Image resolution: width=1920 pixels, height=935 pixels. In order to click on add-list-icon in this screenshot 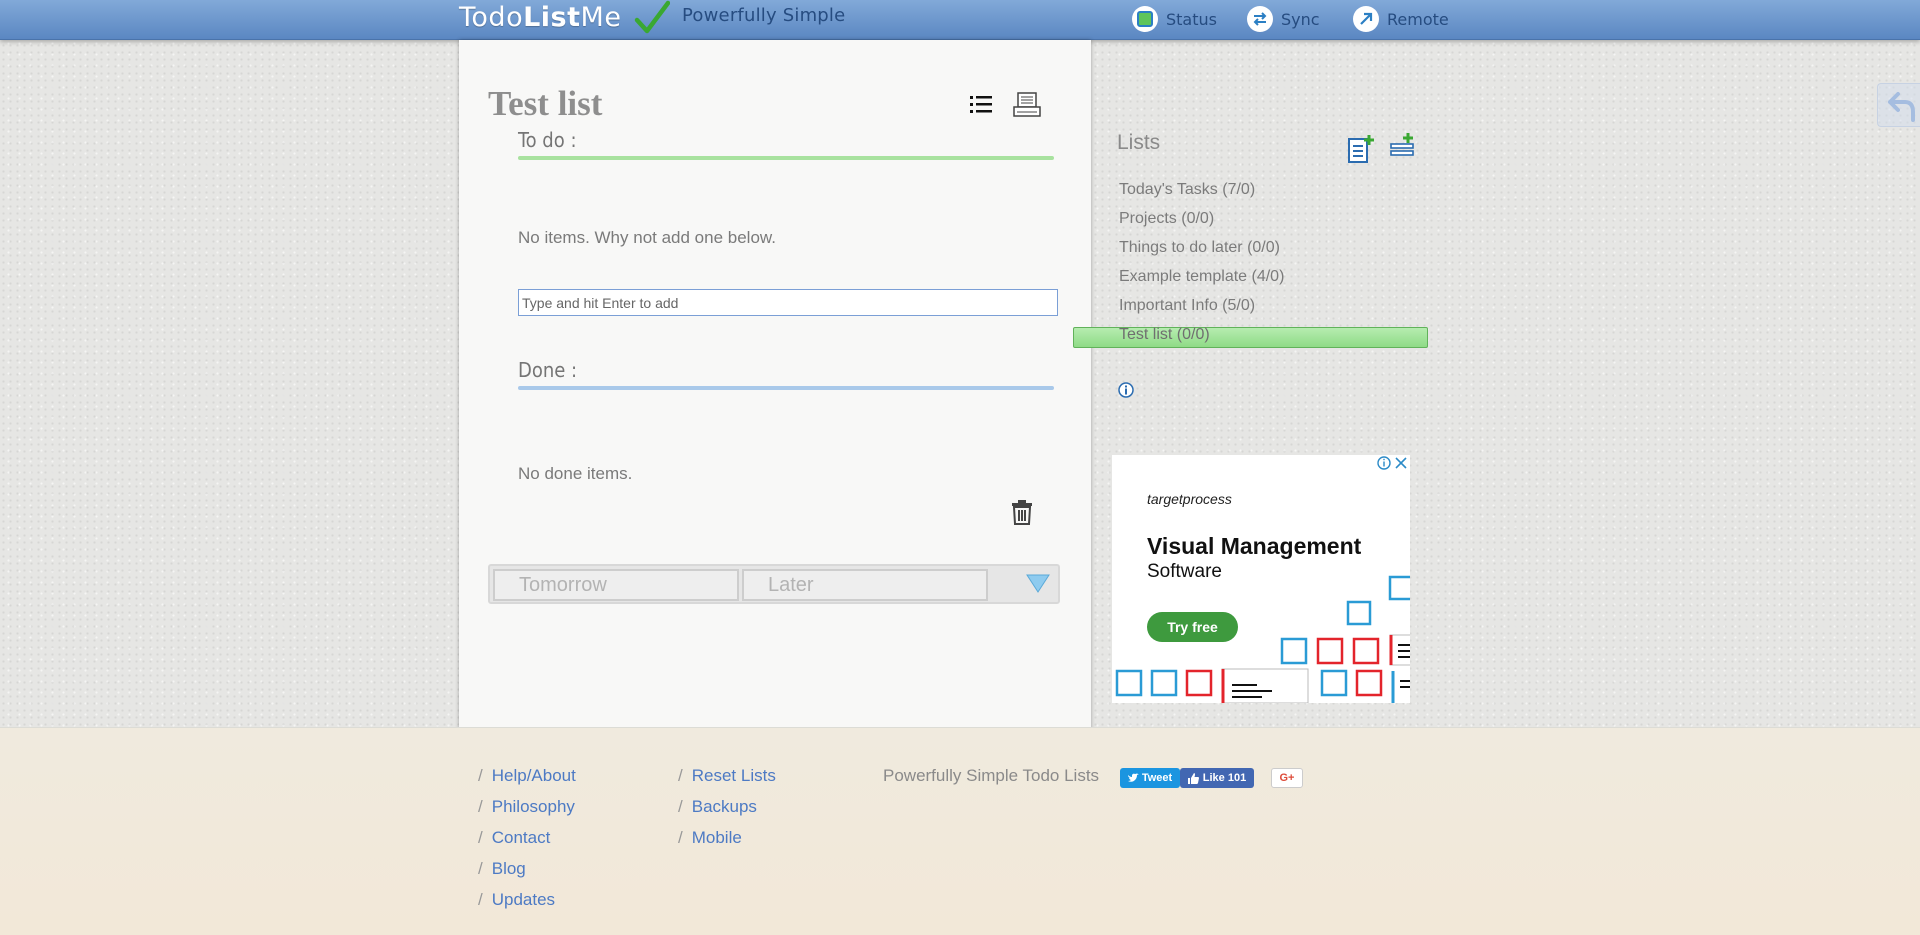, I will do `click(1361, 149)`.